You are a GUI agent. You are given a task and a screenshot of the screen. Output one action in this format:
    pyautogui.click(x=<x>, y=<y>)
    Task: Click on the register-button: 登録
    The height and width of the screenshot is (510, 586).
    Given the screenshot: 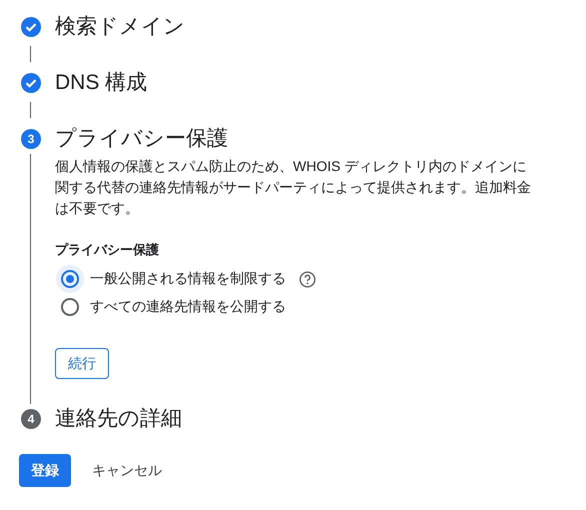 What is the action you would take?
    pyautogui.click(x=45, y=470)
    